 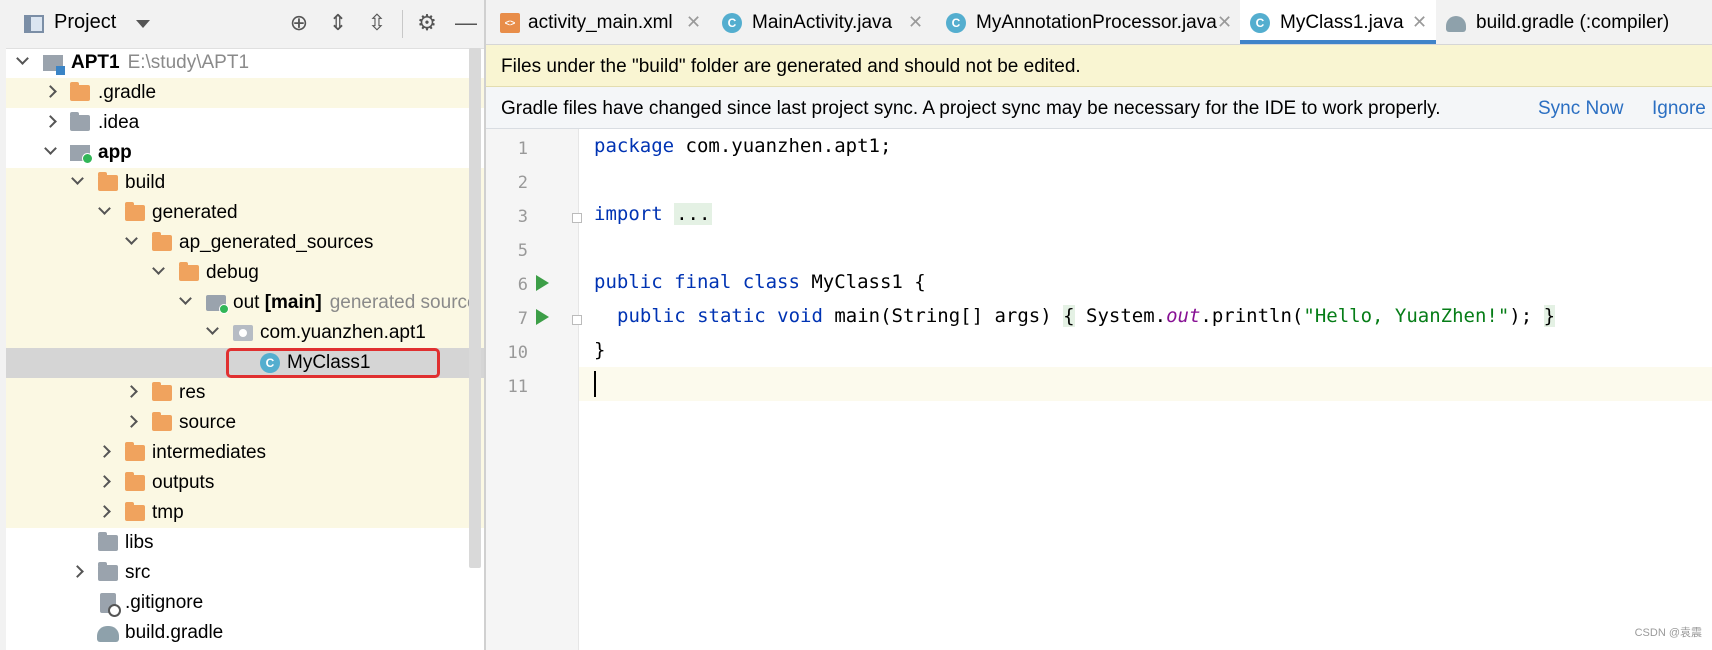 I want to click on tree-label: out [main] generated source, so click(x=355, y=303).